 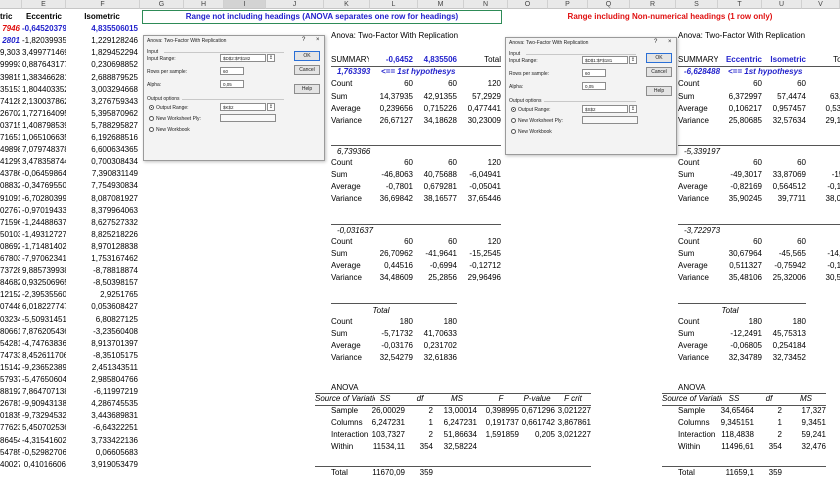 What do you see at coordinates (784, 346) in the screenshot?
I see `table-cell: 0,254184` at bounding box center [784, 346].